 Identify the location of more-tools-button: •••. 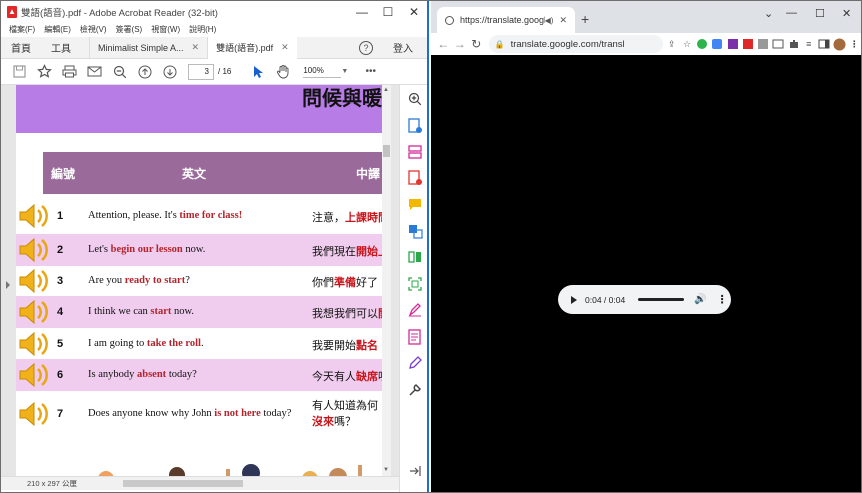
(370, 72).